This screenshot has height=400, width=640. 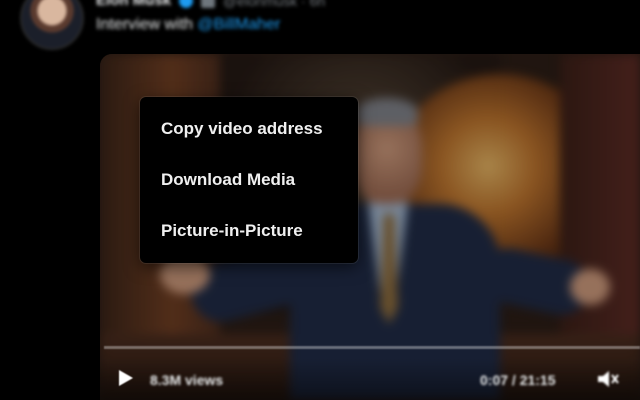 I want to click on author-name: Elon Musk, so click(x=133, y=4).